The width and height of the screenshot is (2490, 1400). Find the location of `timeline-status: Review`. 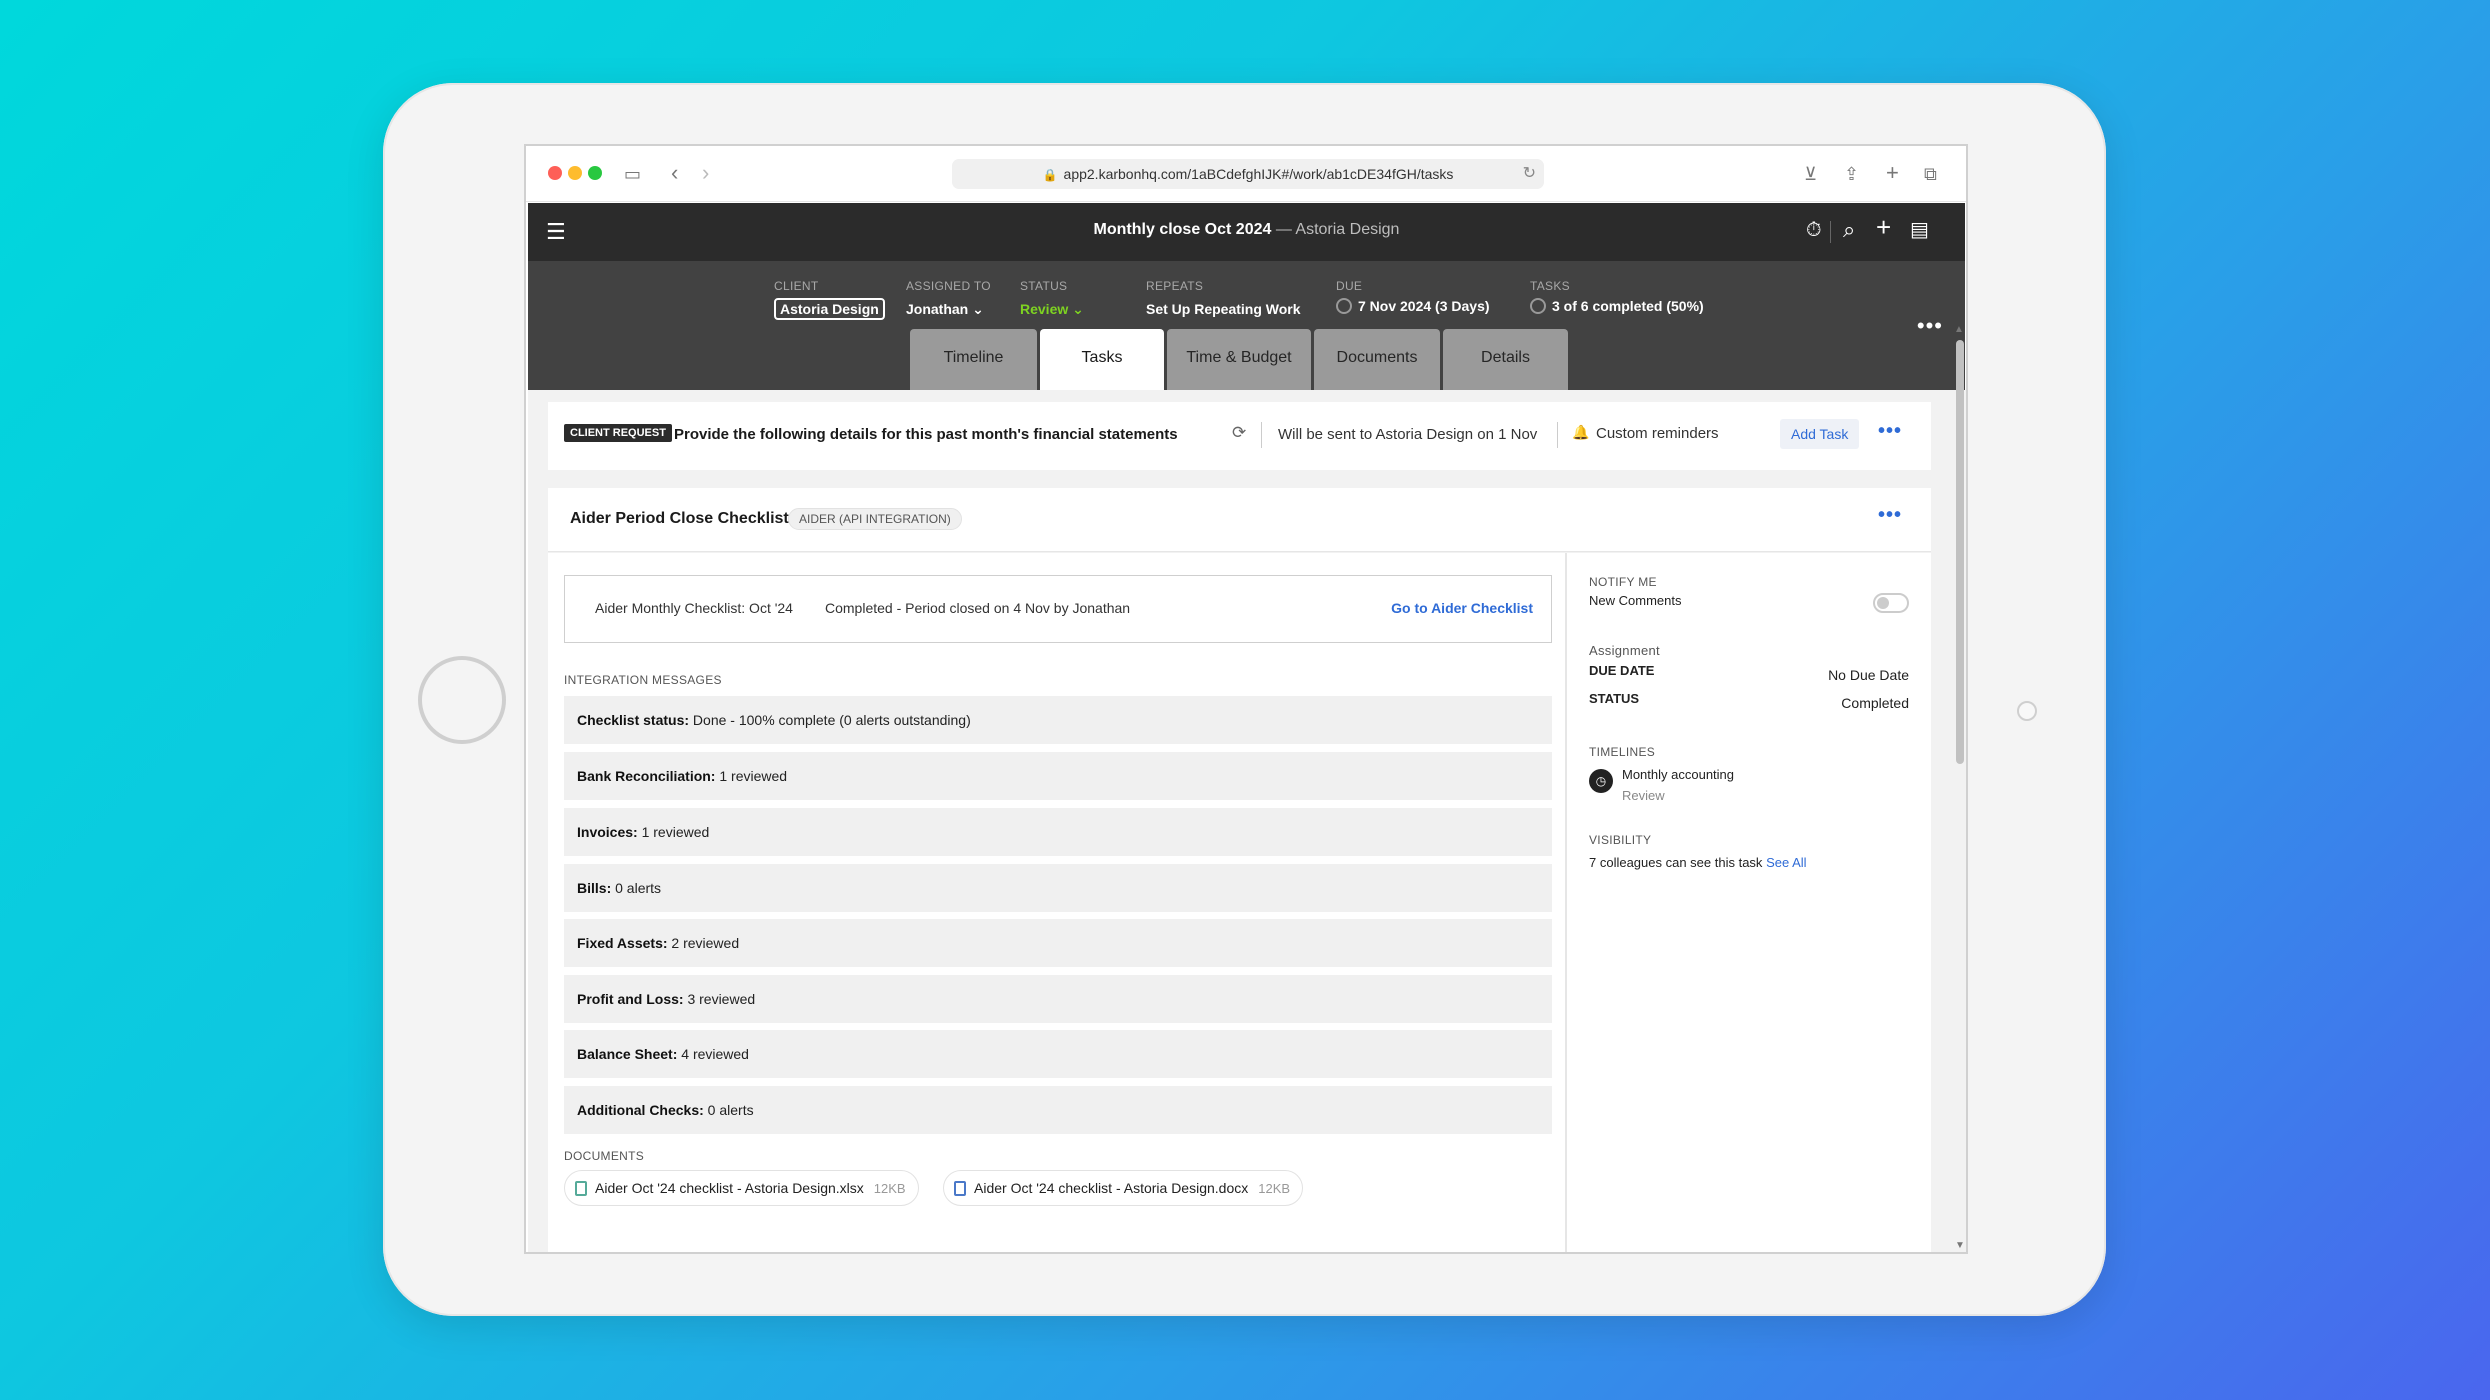

timeline-status: Review is located at coordinates (1643, 795).